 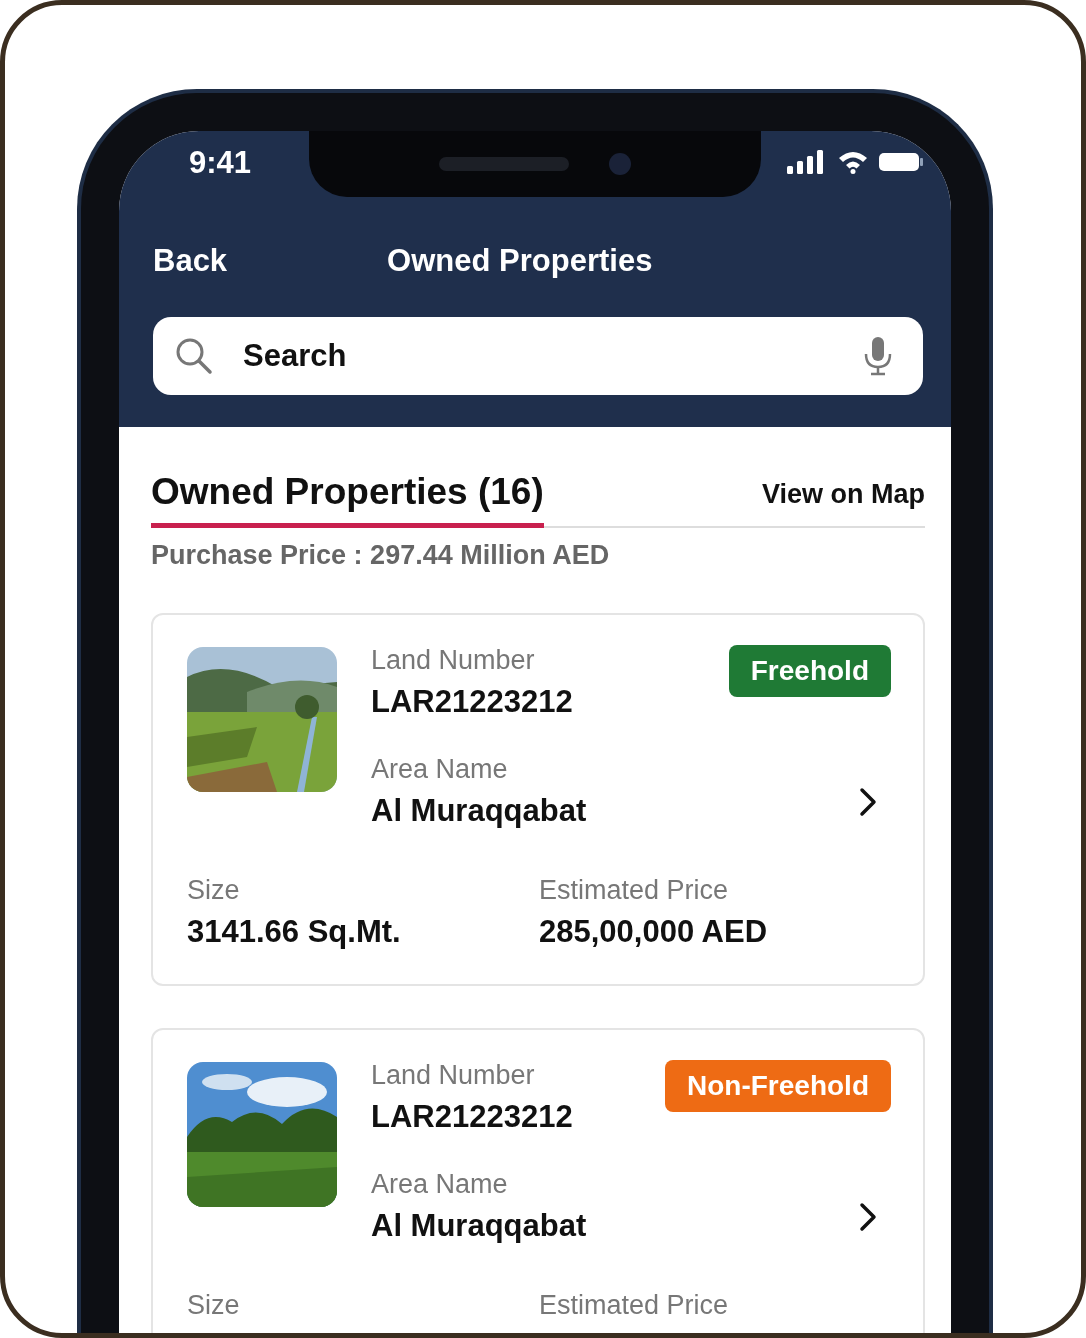 I want to click on wifi-icon, so click(x=853, y=162).